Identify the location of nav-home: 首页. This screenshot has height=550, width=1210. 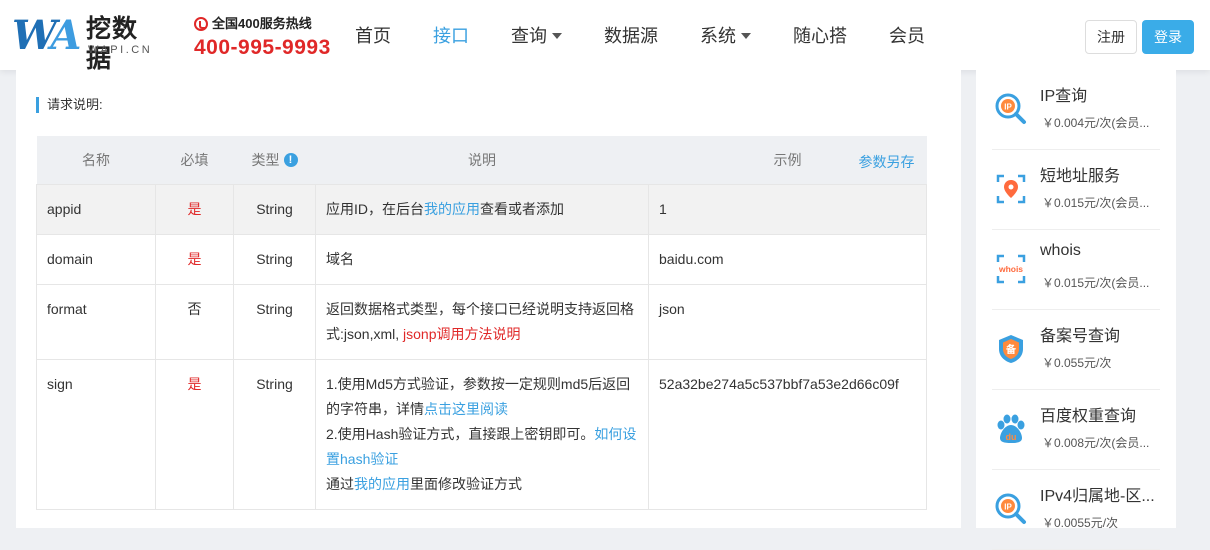
(373, 35).